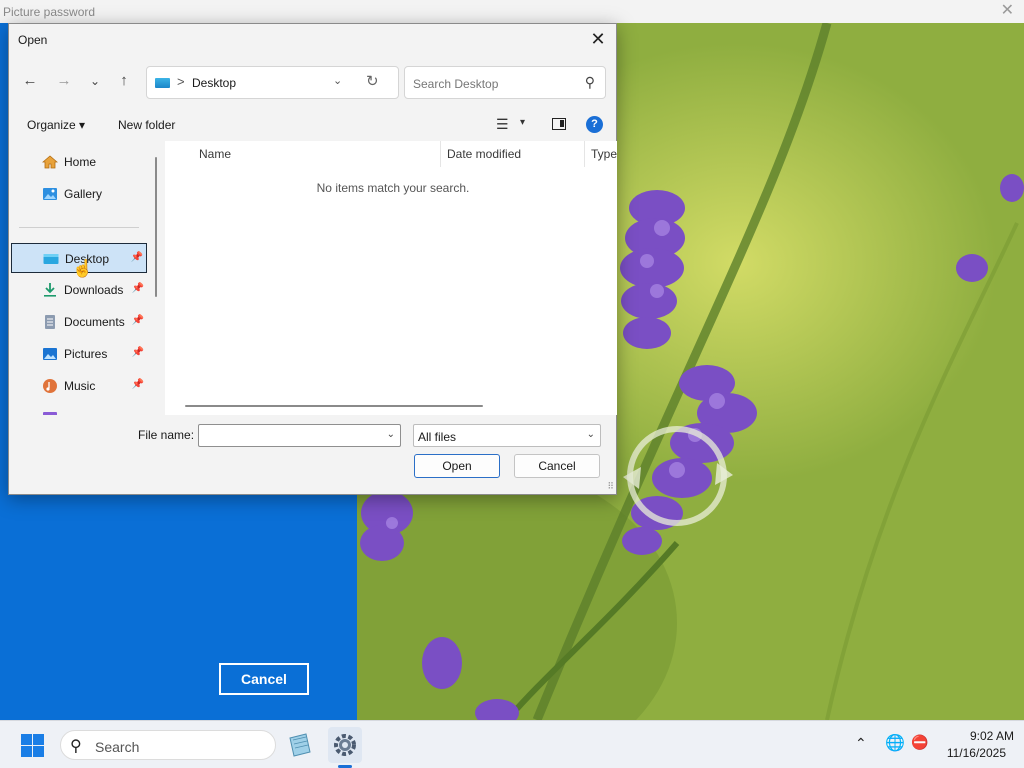 The image size is (1024, 768). What do you see at coordinates (215, 154) in the screenshot?
I see `column-header-name: Name` at bounding box center [215, 154].